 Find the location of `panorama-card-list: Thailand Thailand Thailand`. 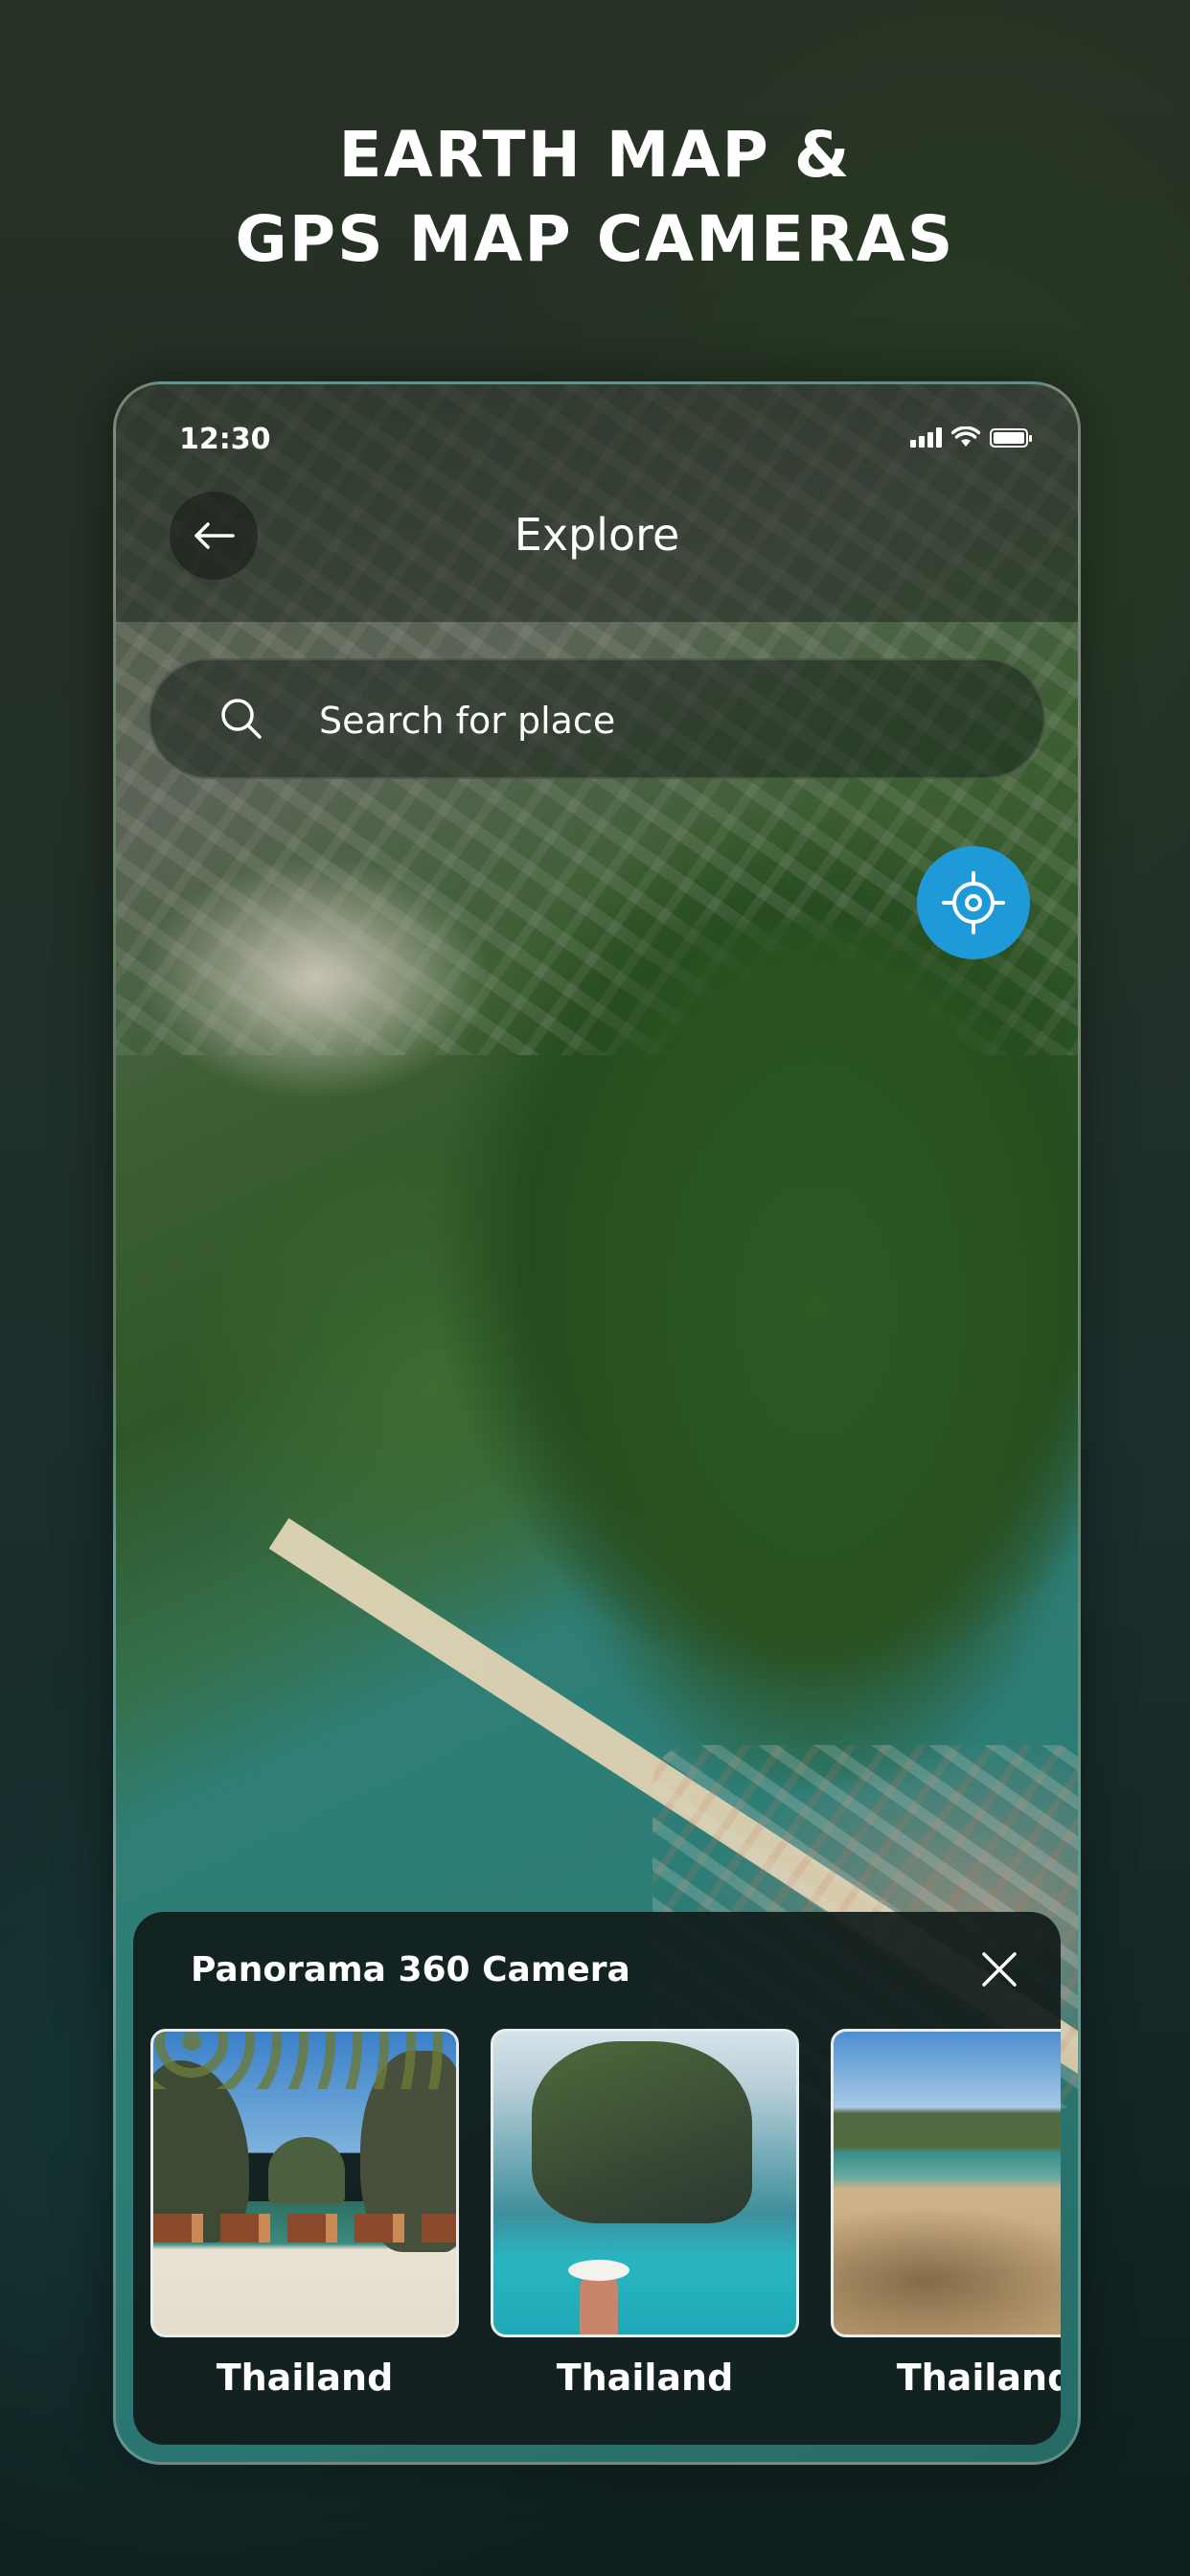

panorama-card-list: Thailand Thailand Thailand is located at coordinates (606, 2230).